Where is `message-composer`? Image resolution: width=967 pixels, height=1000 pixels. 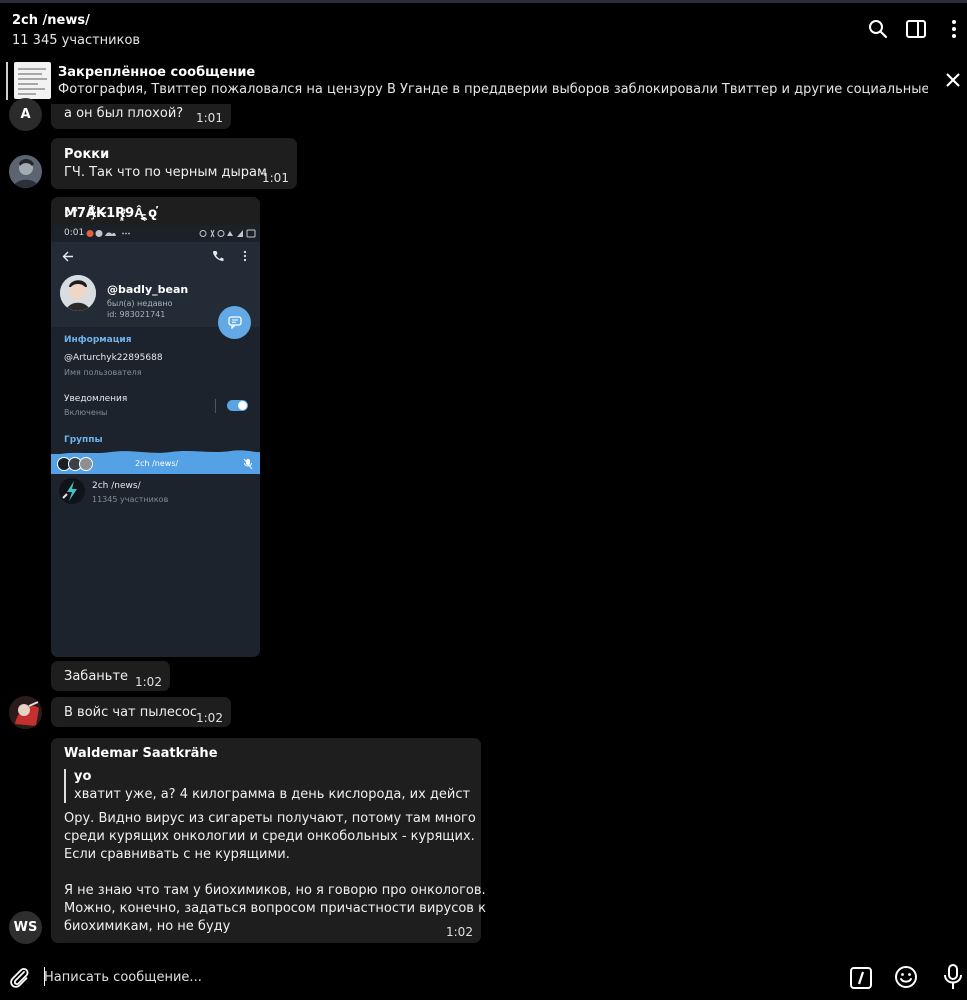
message-composer is located at coordinates (483, 977).